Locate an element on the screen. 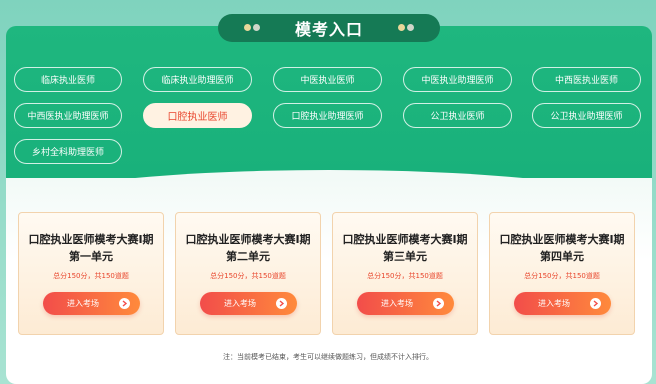  exam-card: 口腔执业医师模考大赛Ⅰ期 第二单元 总分150分，共150道题 进入考场 is located at coordinates (248, 273).